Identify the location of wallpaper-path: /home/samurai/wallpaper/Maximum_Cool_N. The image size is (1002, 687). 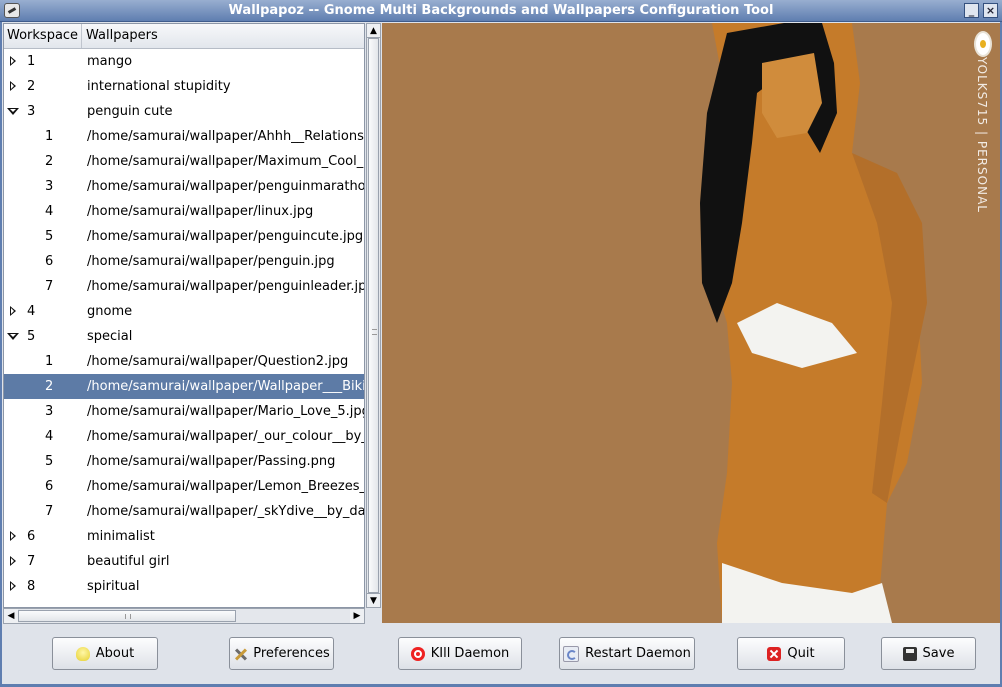
(225, 161).